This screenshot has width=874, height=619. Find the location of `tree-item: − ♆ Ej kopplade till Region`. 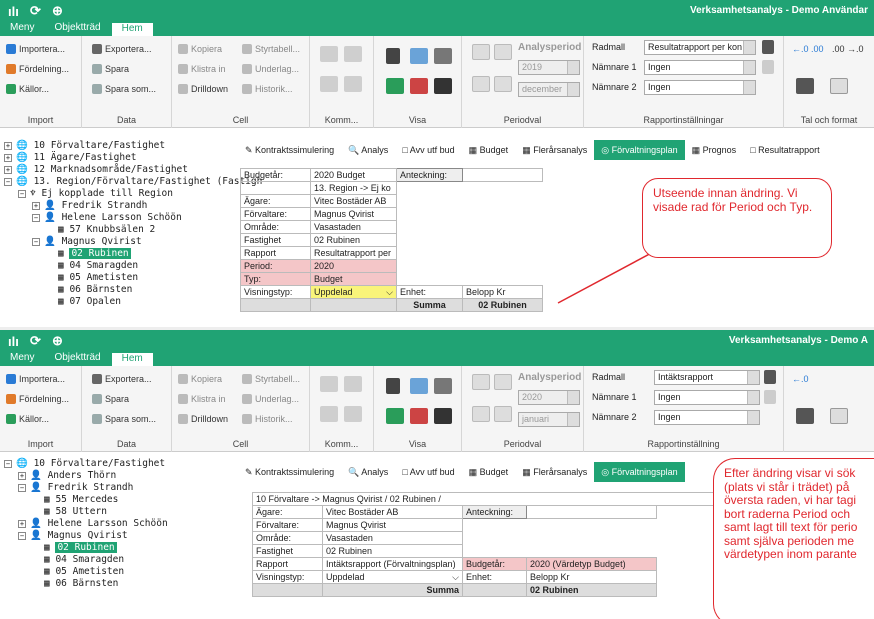

tree-item: − ♆ Ej kopplade till Region is located at coordinates (95, 194).